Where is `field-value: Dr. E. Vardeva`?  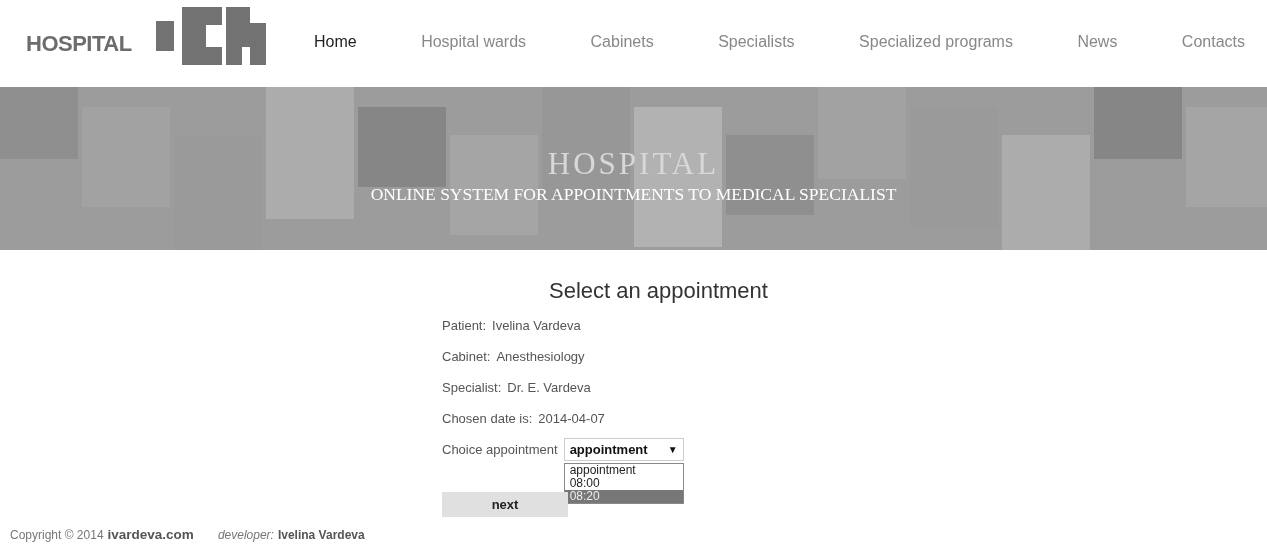 field-value: Dr. E. Vardeva is located at coordinates (549, 387).